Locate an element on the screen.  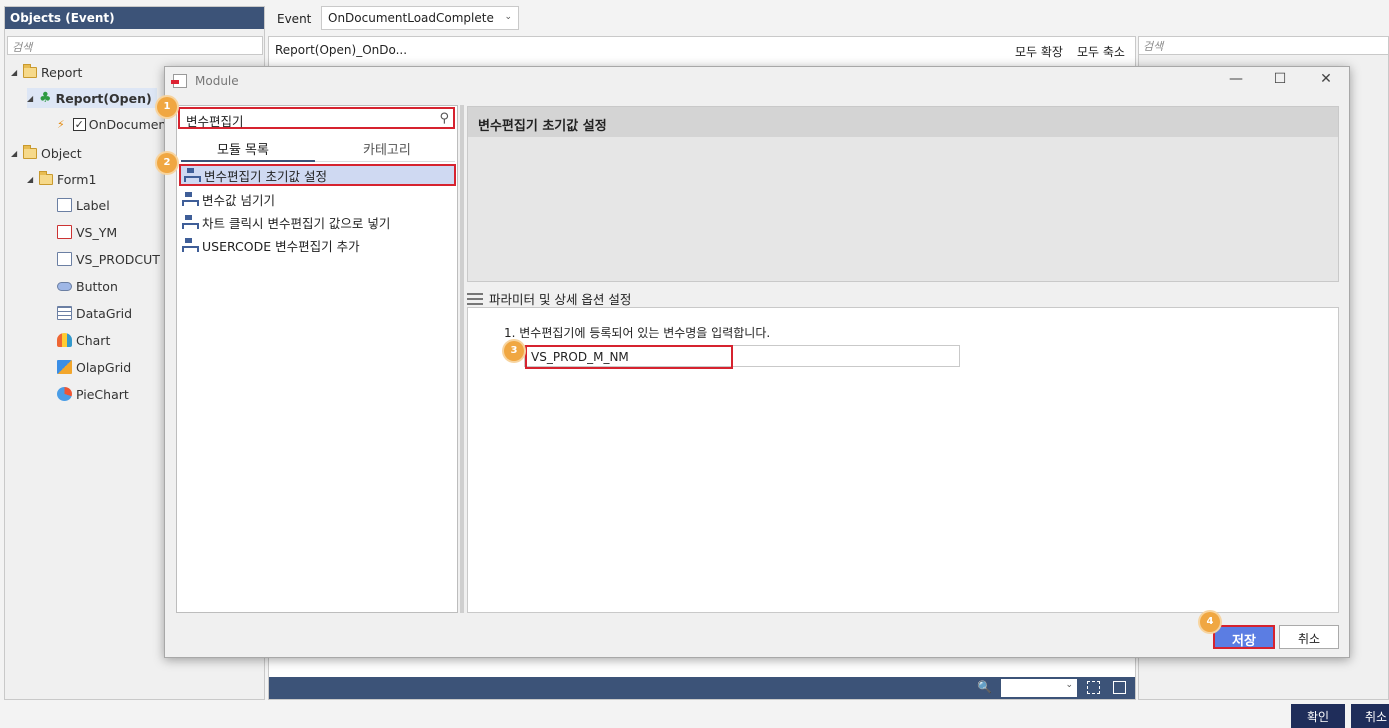
tree-label: Chart is located at coordinates (93, 340).